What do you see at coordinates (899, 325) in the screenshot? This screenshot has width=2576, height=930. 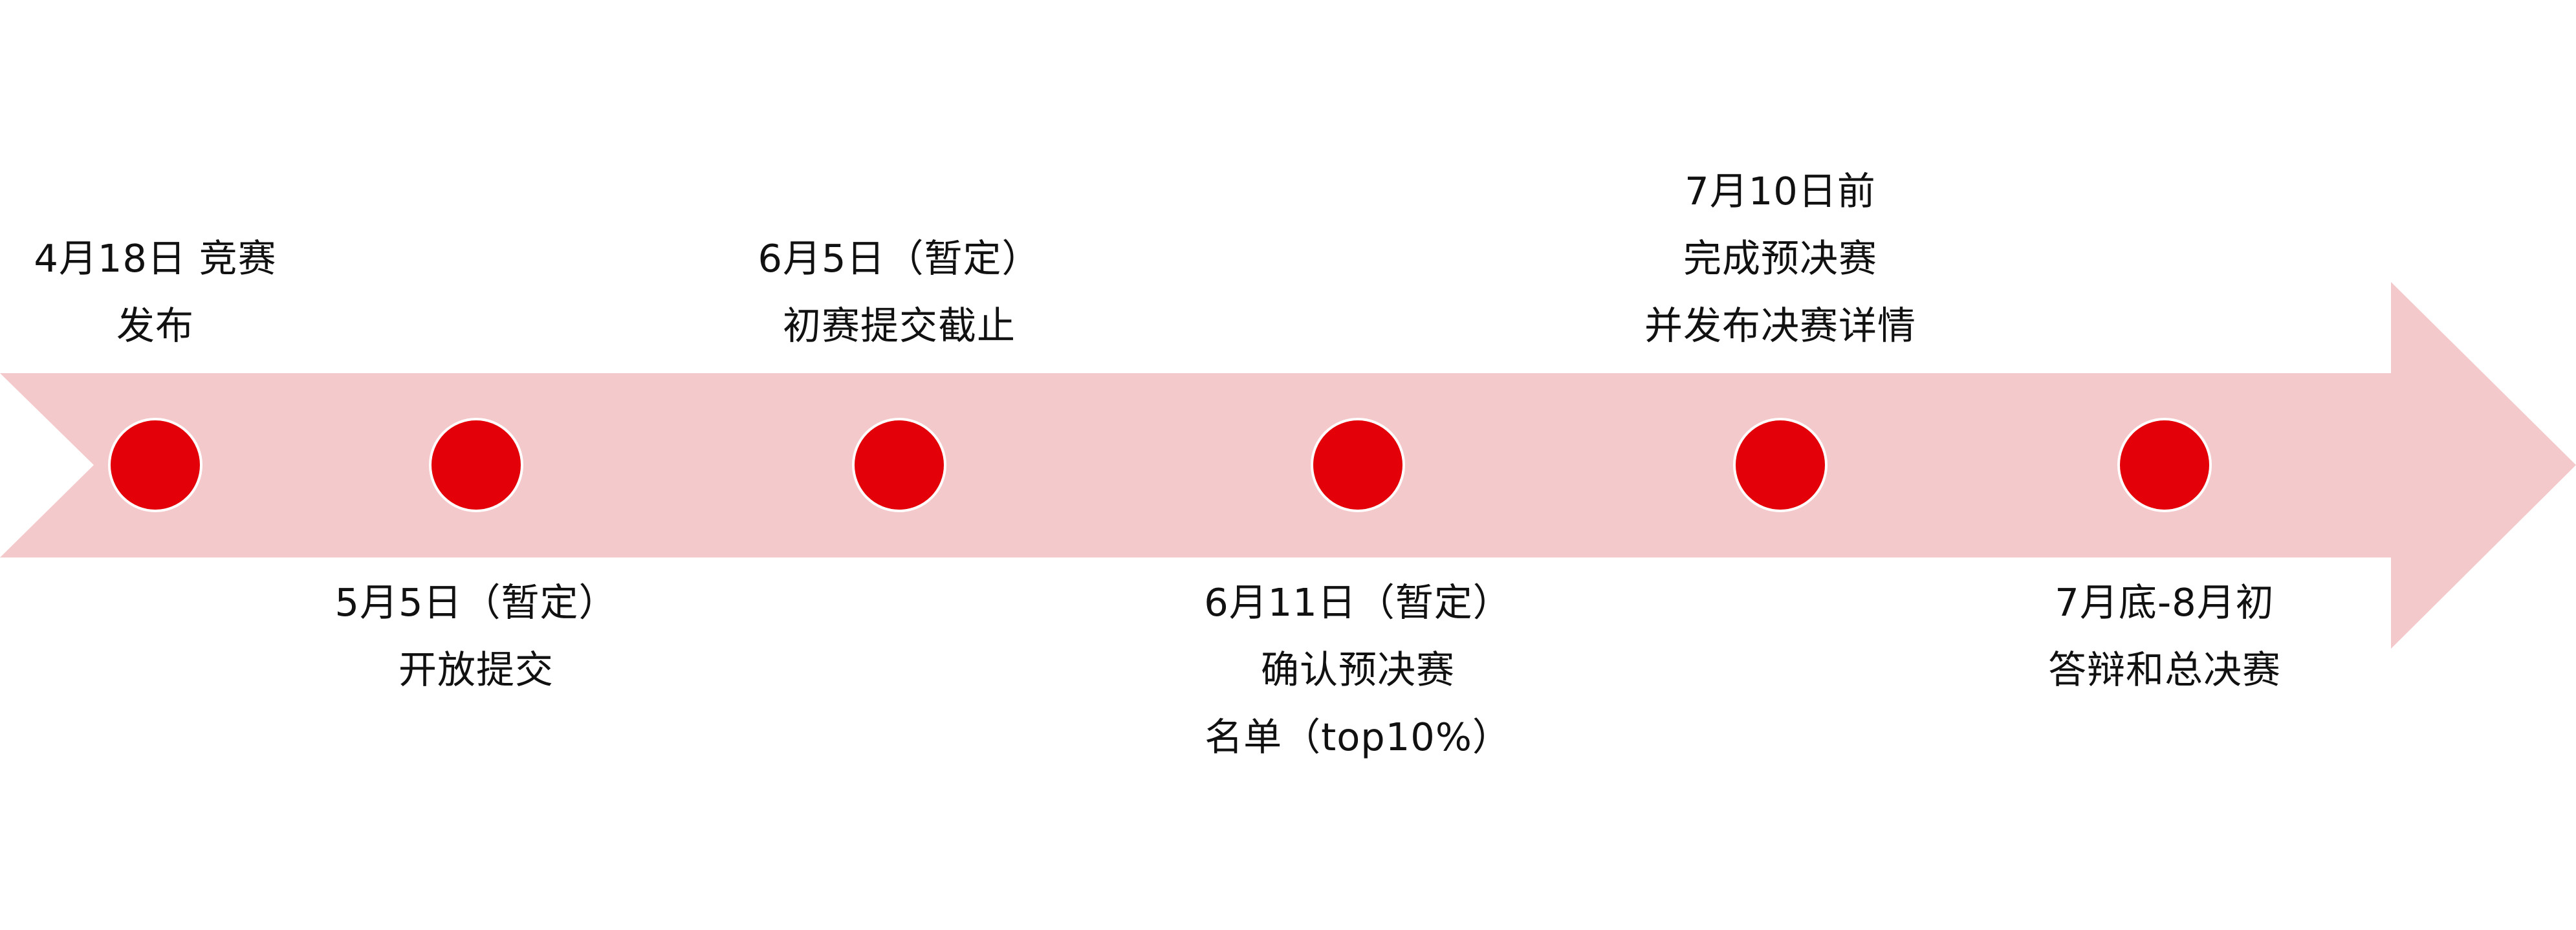 I see `milestone-3-line-2: 初赛提交截止` at bounding box center [899, 325].